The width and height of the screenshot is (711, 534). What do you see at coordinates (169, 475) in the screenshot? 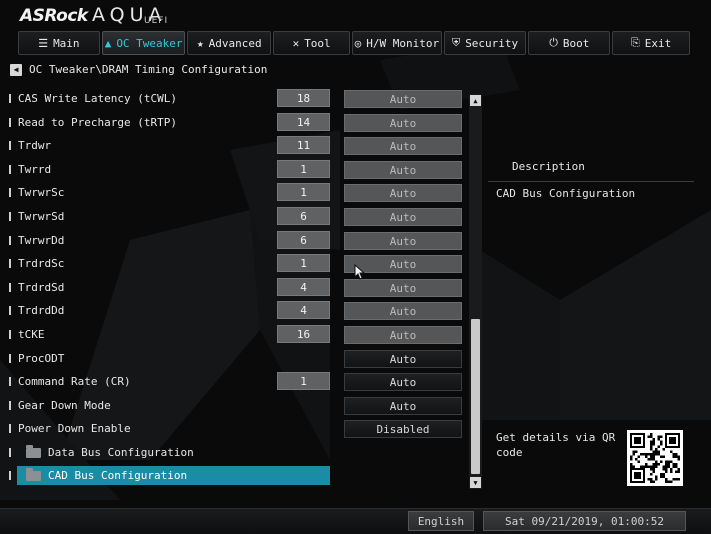
I see `submenu-cad-bus-configuration: CAD Bus Configuration` at bounding box center [169, 475].